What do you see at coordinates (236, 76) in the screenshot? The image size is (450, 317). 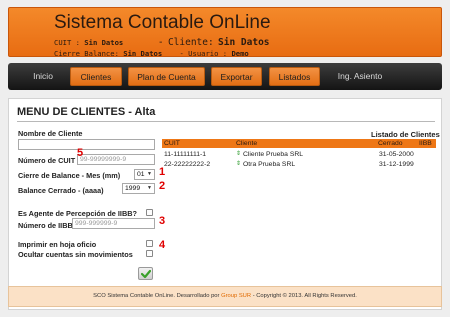 I see `nav-exportar: Exportar` at bounding box center [236, 76].